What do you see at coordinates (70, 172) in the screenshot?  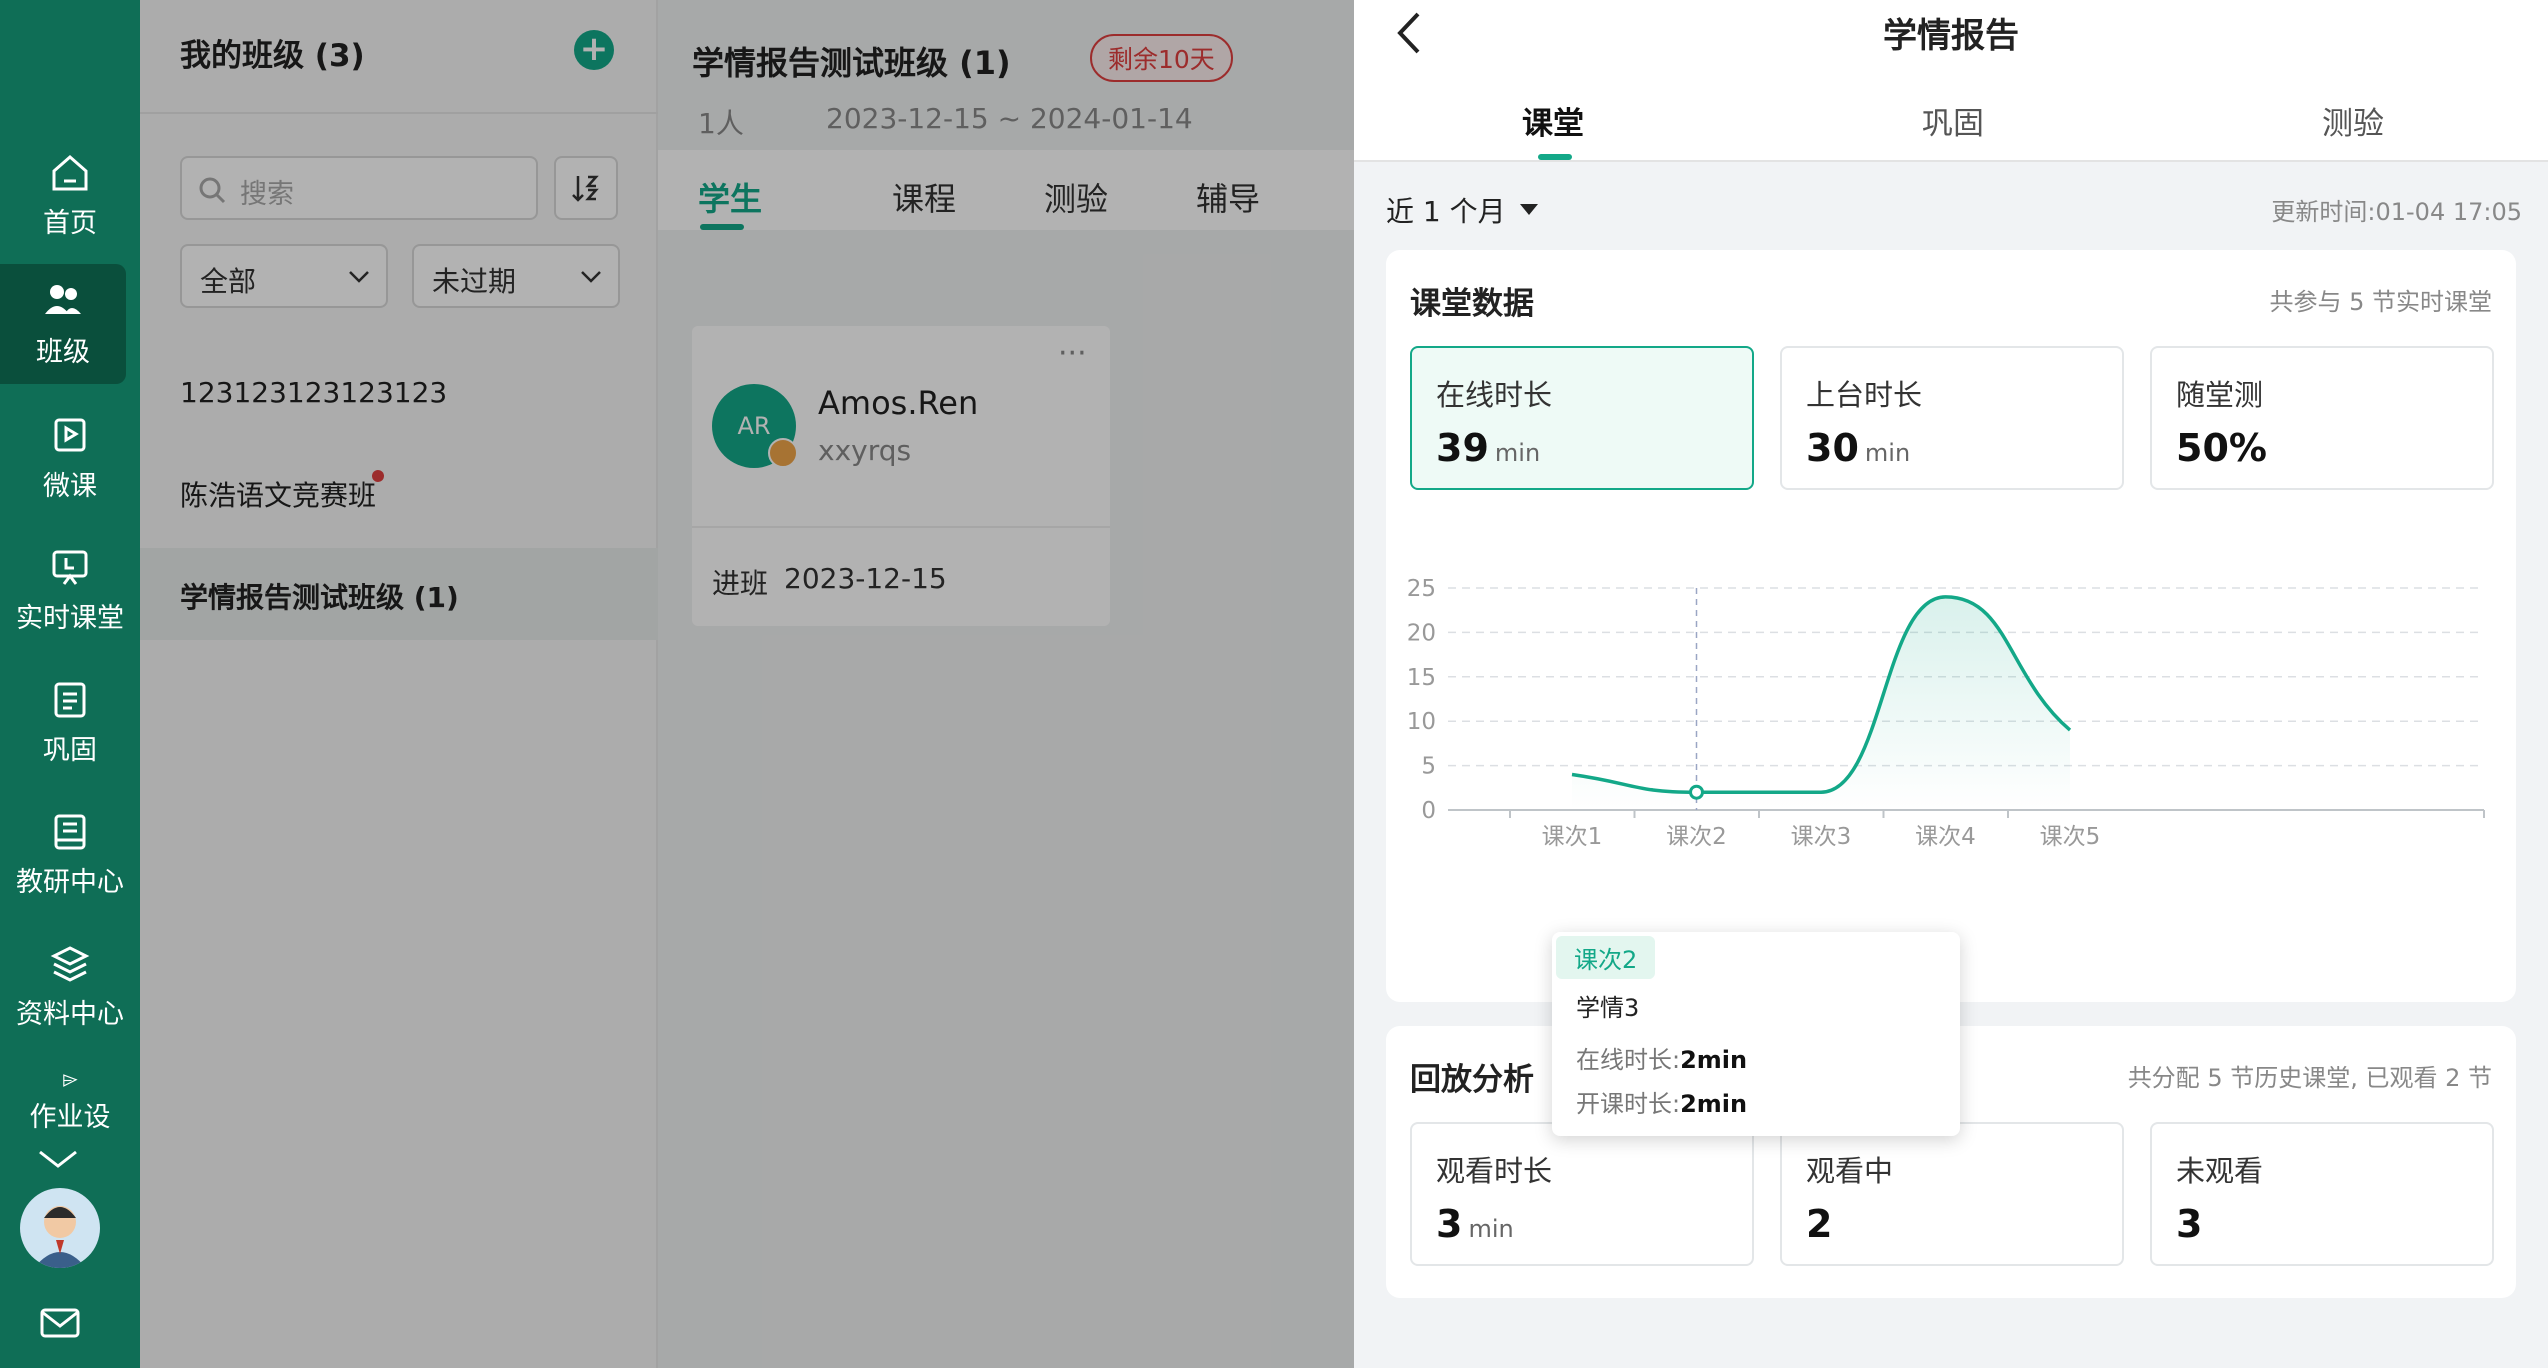 I see `home-icon` at bounding box center [70, 172].